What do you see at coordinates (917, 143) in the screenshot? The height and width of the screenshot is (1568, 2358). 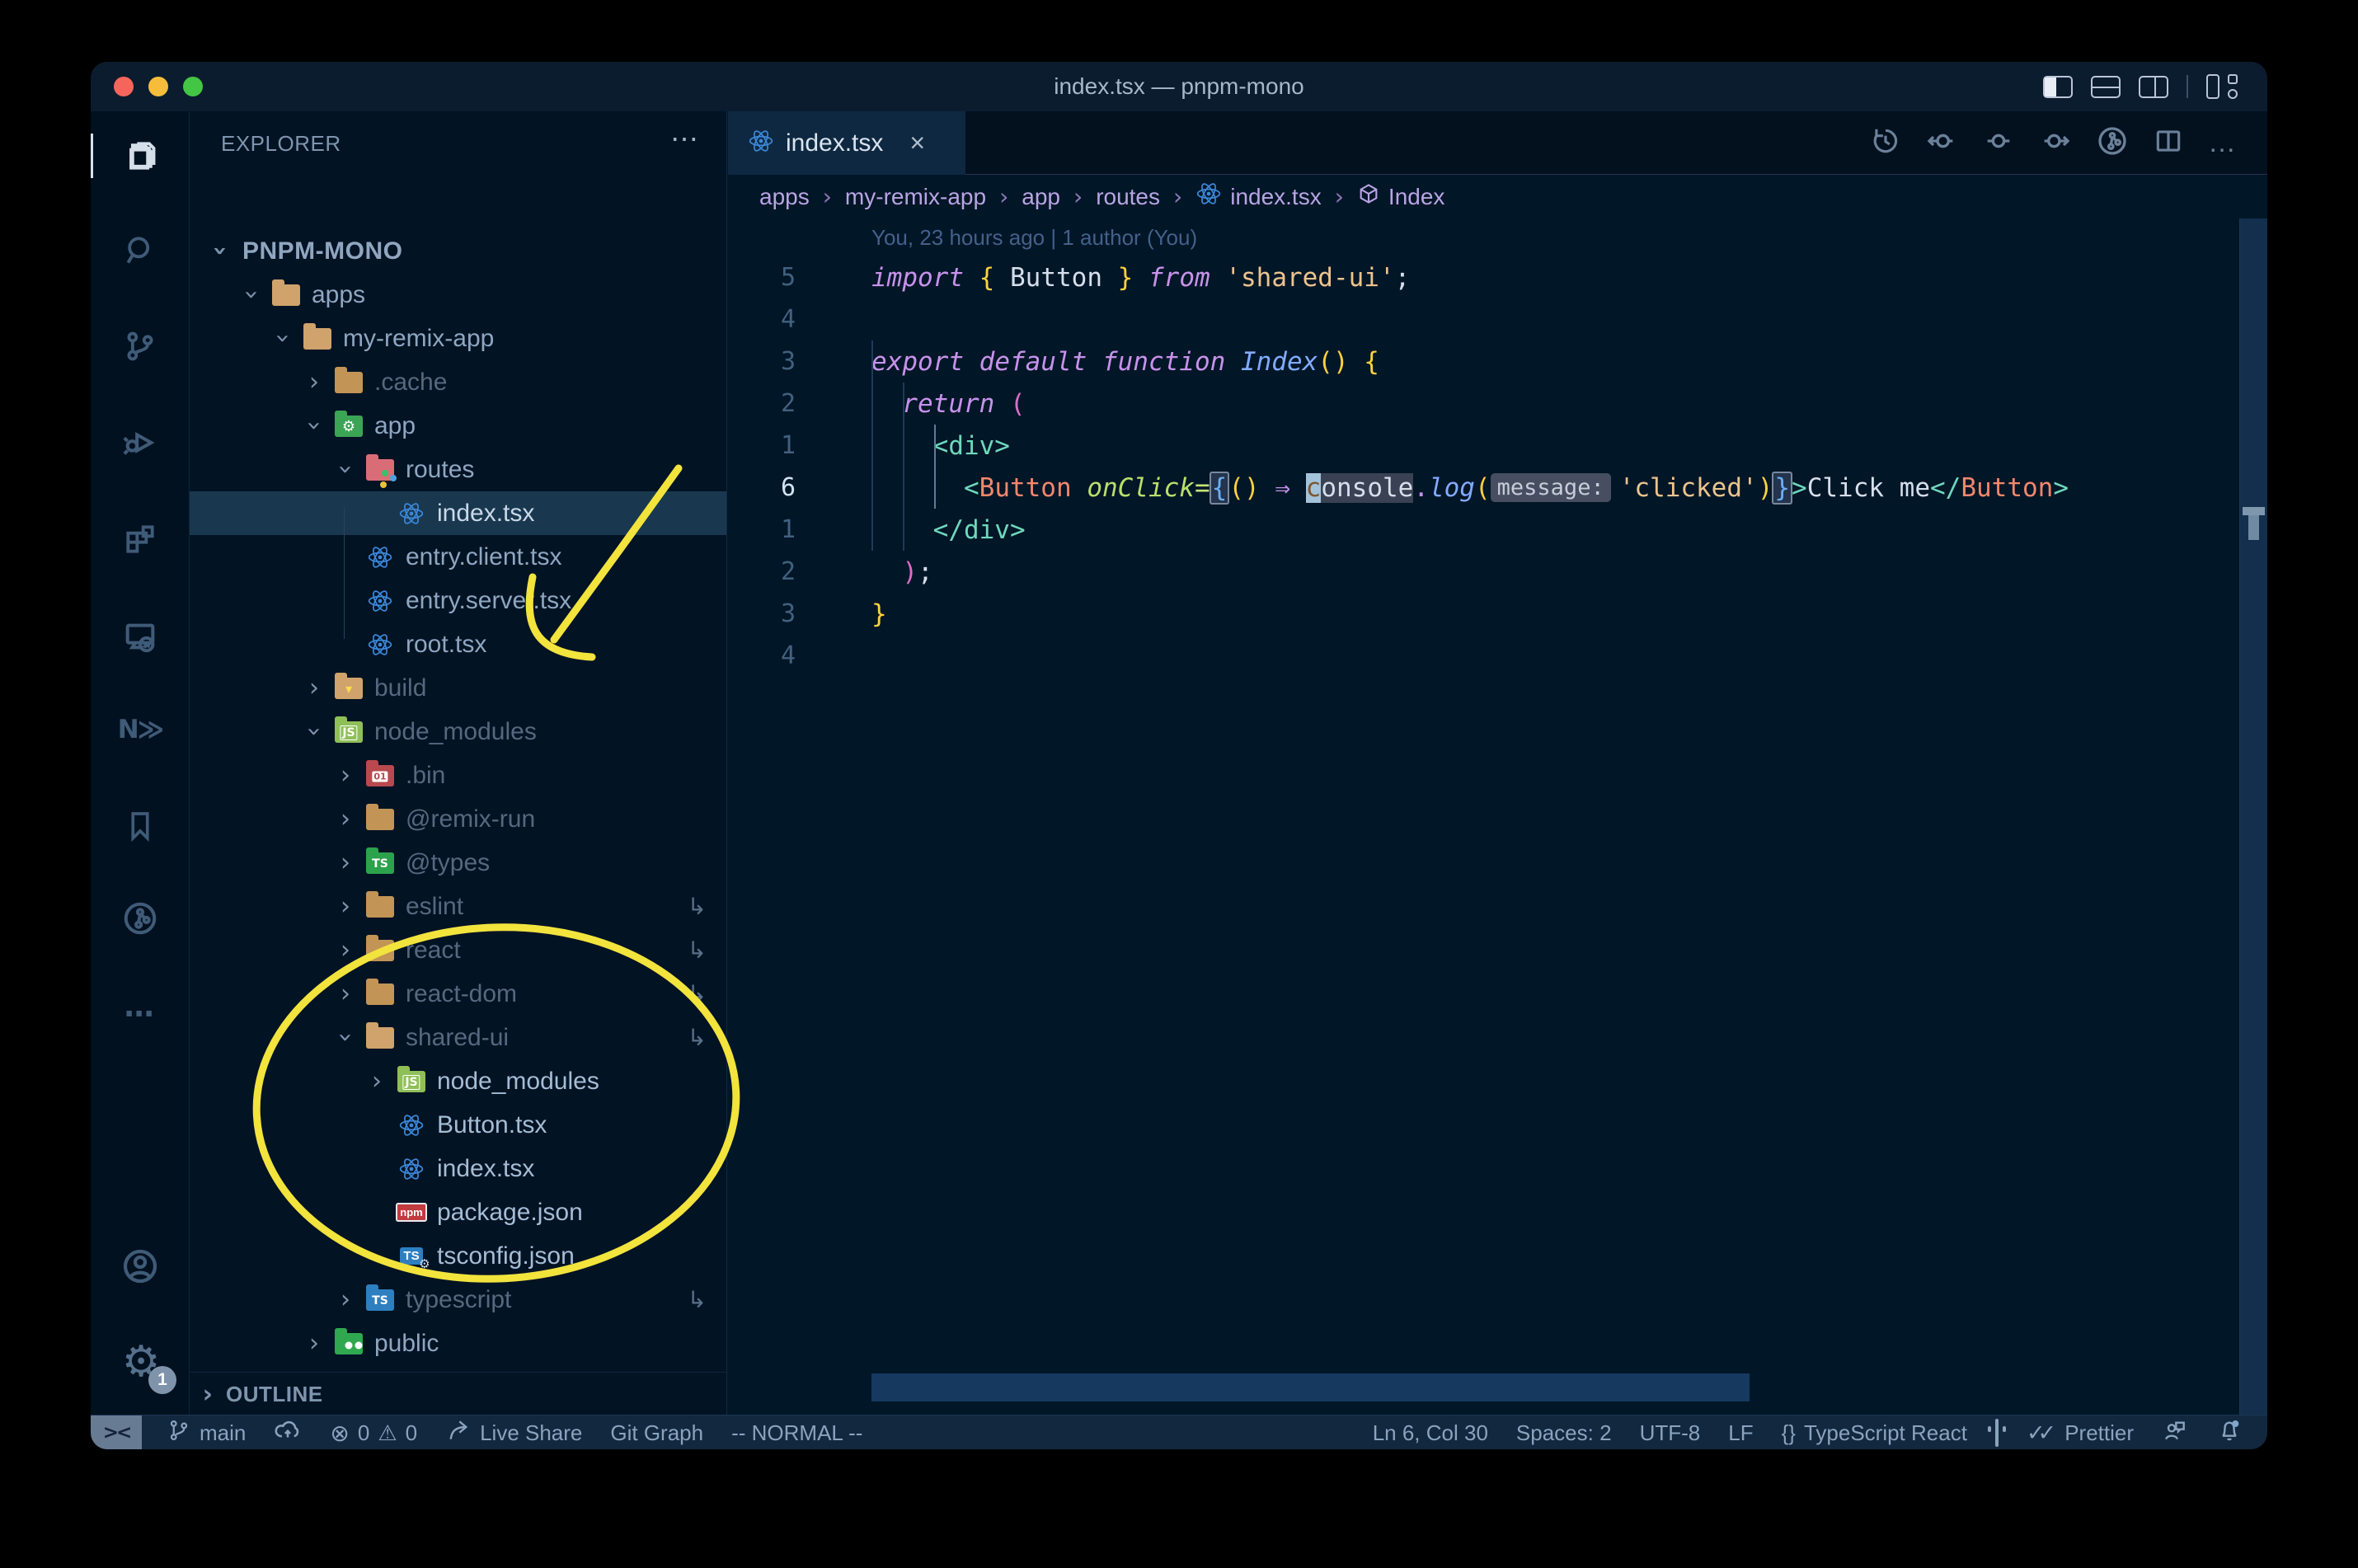 I see `tab-close-icon: ×` at bounding box center [917, 143].